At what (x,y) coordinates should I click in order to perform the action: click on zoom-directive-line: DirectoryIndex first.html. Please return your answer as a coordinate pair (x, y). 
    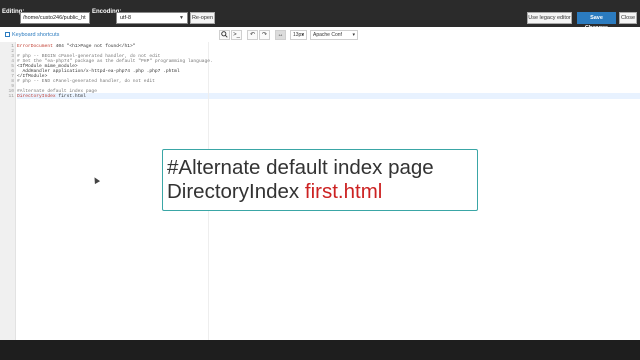
    Looking at the image, I should click on (320, 192).